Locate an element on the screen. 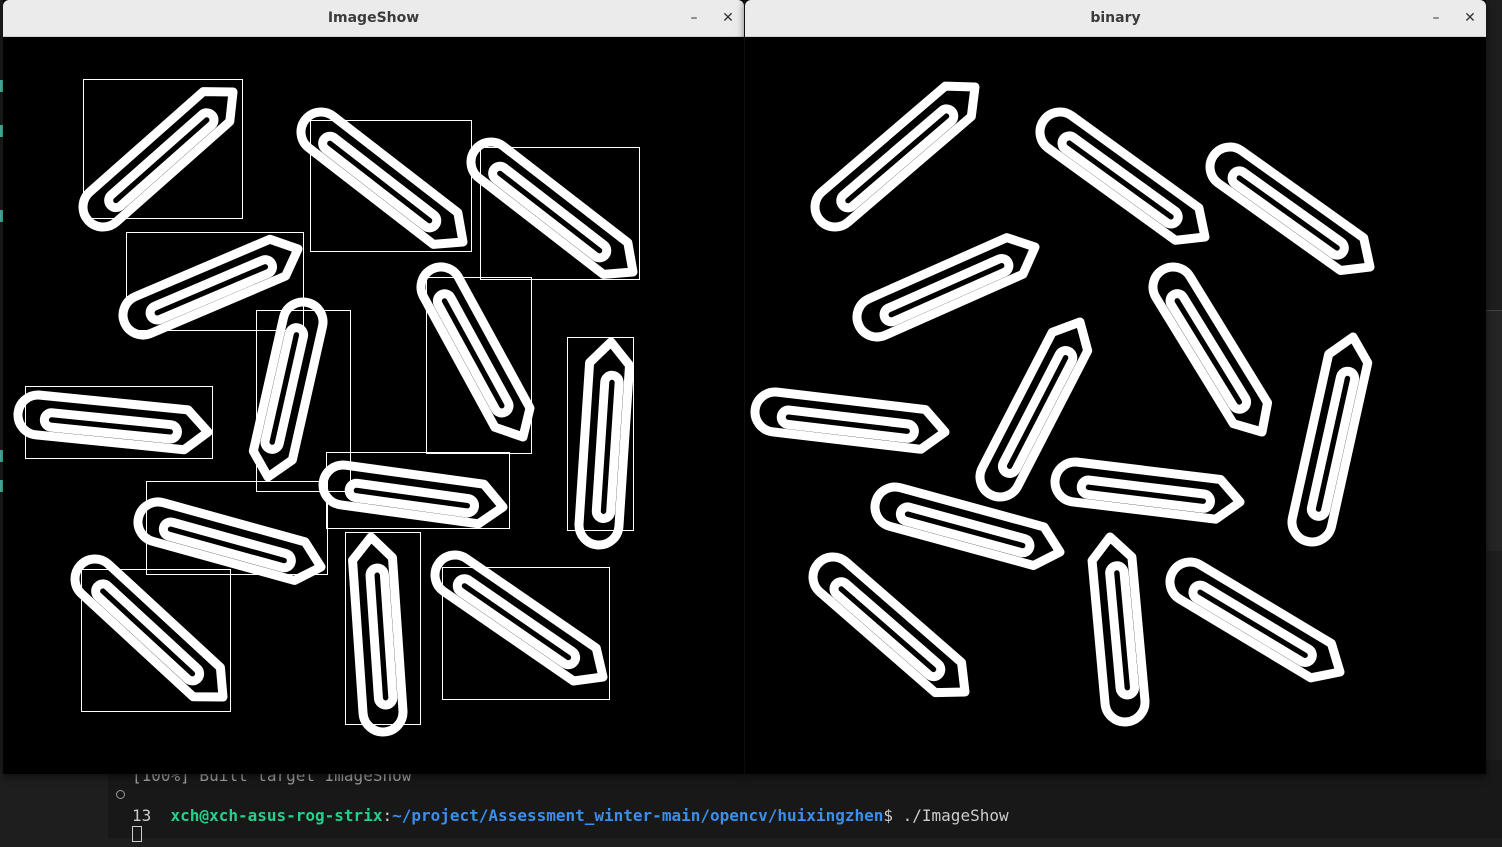 The width and height of the screenshot is (1502, 847). imageshow-titlebar: ImageShow – ✕ is located at coordinates (373, 18).